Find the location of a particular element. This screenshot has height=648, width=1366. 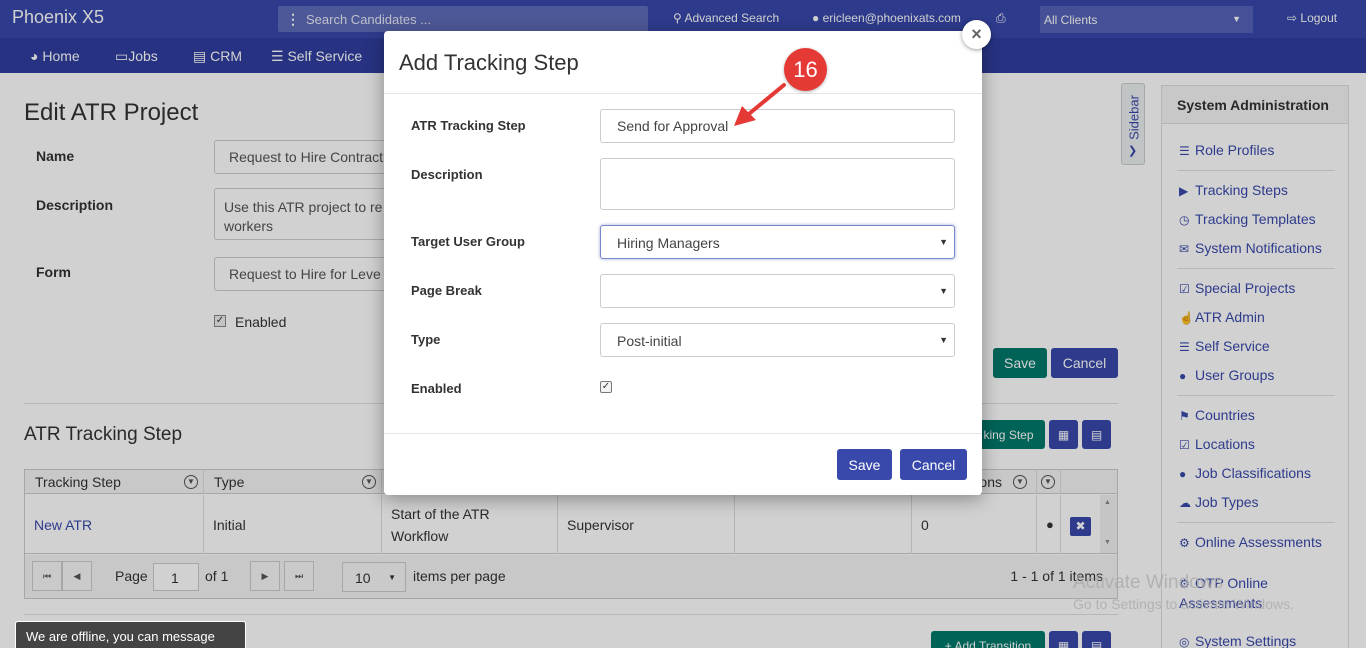

description-label: Description is located at coordinates (447, 174).